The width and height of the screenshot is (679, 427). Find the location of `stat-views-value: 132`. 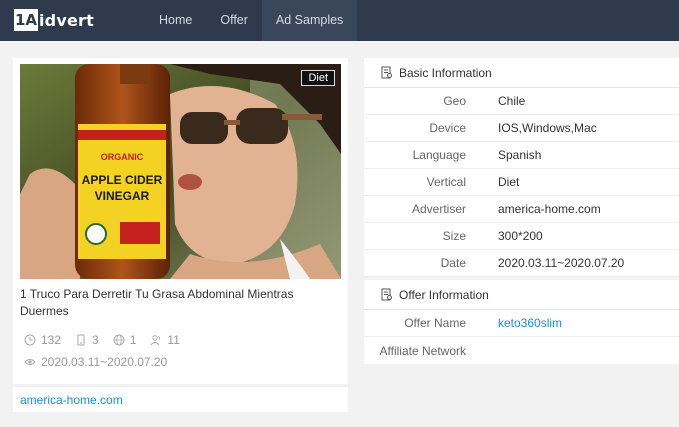

stat-views-value: 132 is located at coordinates (51, 340).